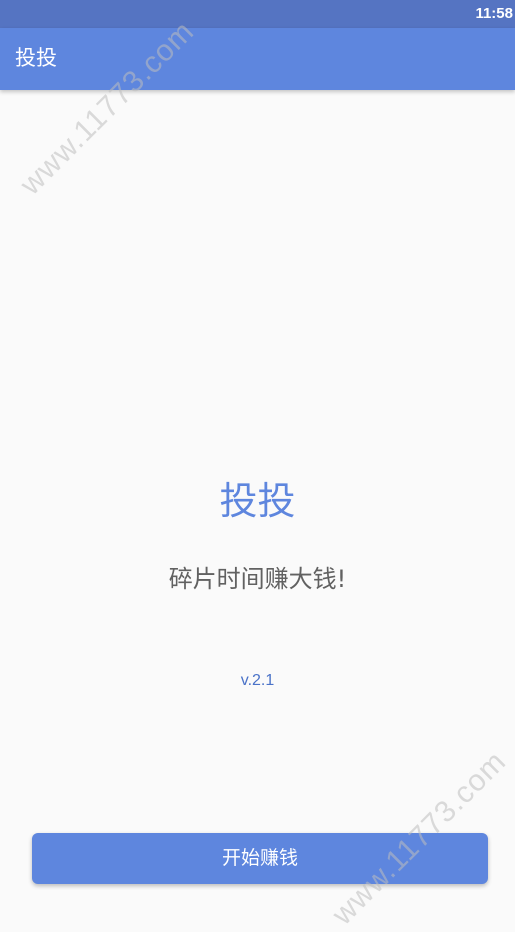 This screenshot has height=932, width=515. What do you see at coordinates (260, 858) in the screenshot?
I see `start-earning-button: 开始赚钱` at bounding box center [260, 858].